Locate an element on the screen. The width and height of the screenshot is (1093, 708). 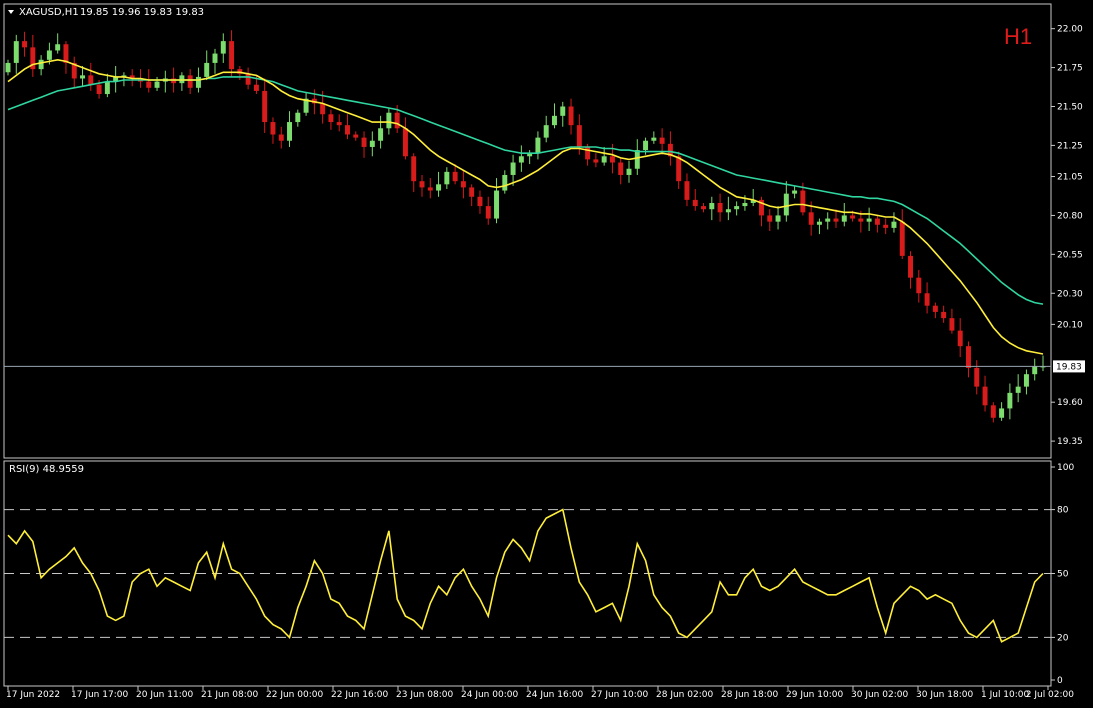
price-tick-label: 22.00 is located at coordinates (1070, 30).